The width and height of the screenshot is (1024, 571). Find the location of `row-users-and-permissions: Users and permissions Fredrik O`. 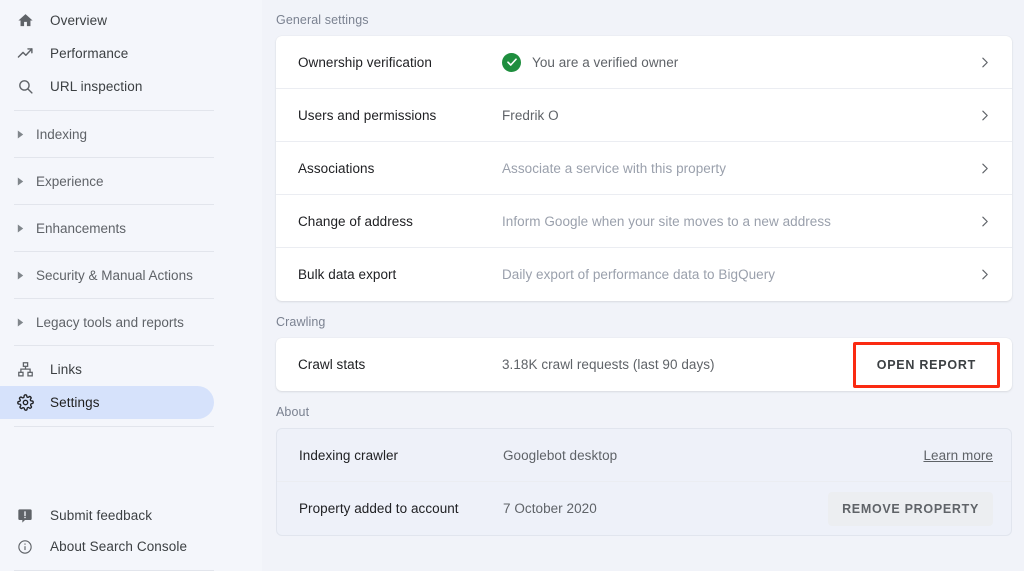

row-users-and-permissions: Users and permissions Fredrik O is located at coordinates (644, 115).